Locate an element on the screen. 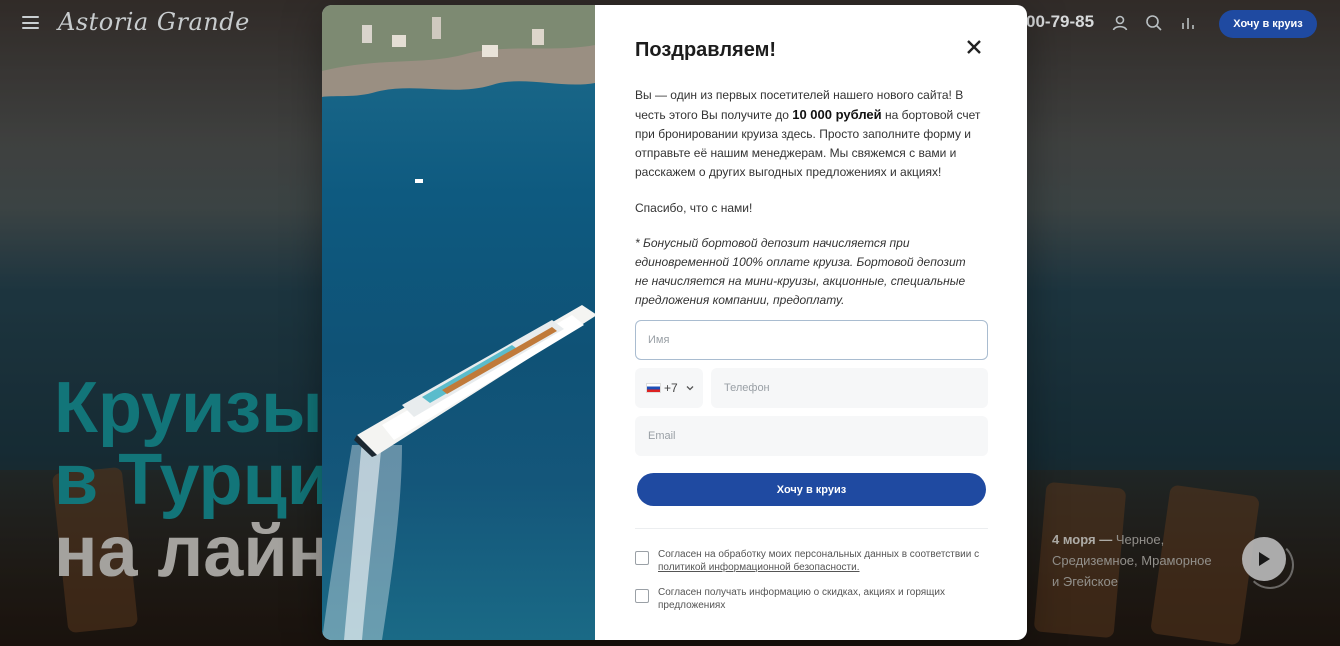 The width and height of the screenshot is (1340, 646). consent-newsletter-checkbox is located at coordinates (642, 596).